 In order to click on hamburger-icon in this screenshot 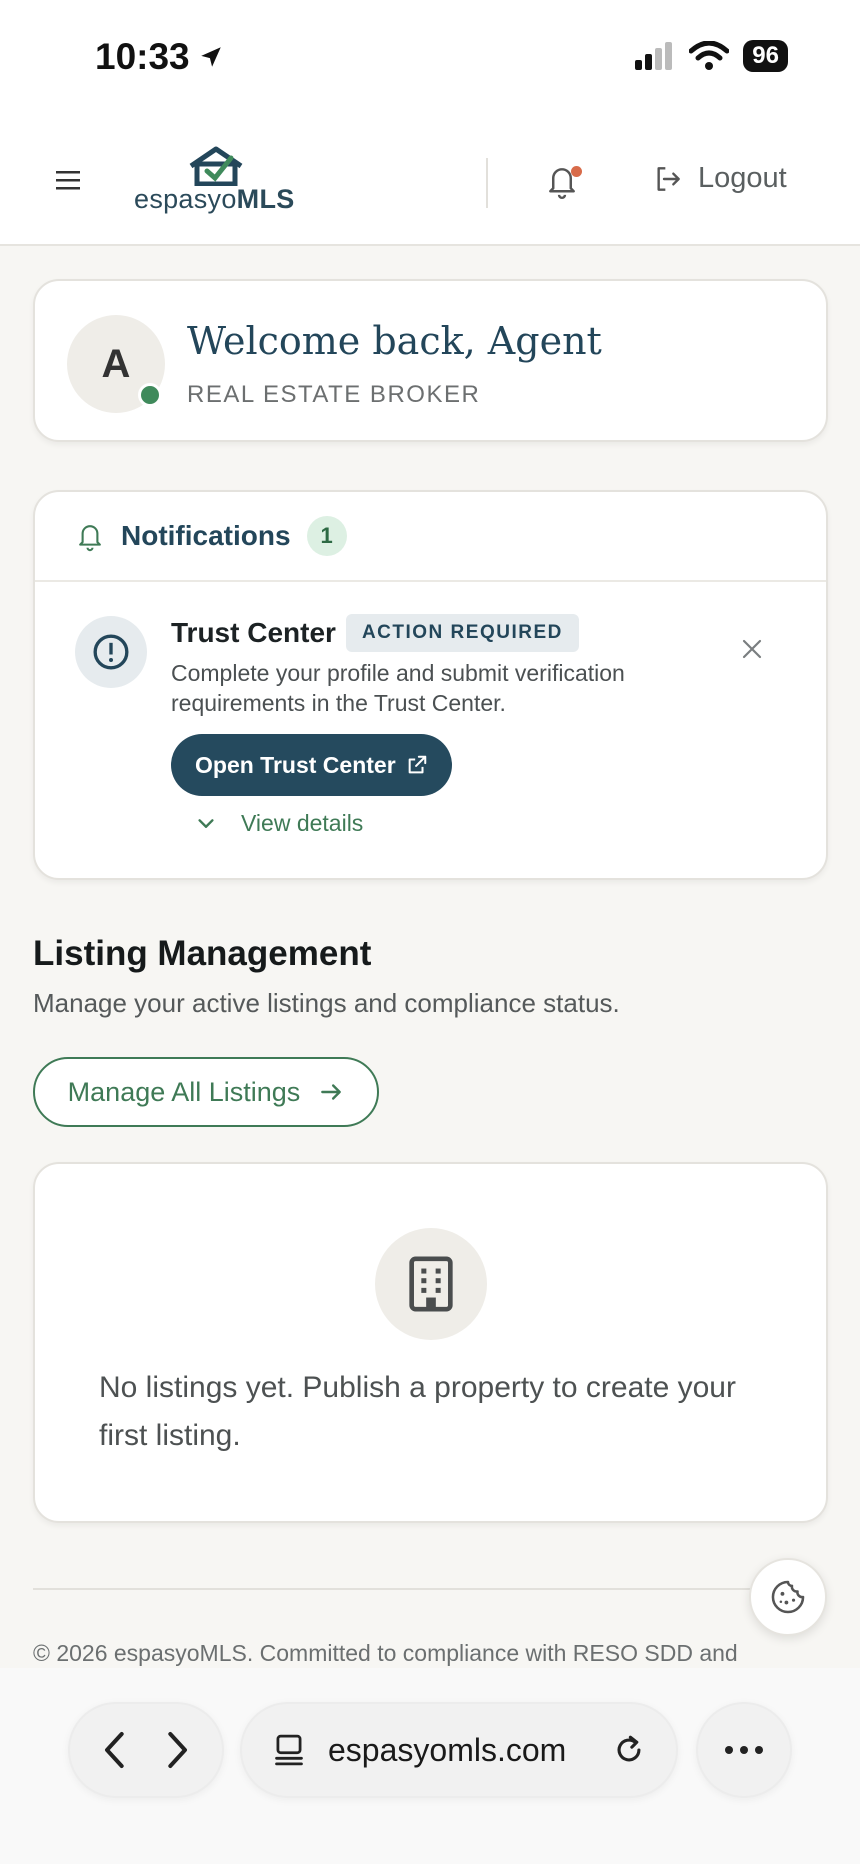, I will do `click(68, 180)`.